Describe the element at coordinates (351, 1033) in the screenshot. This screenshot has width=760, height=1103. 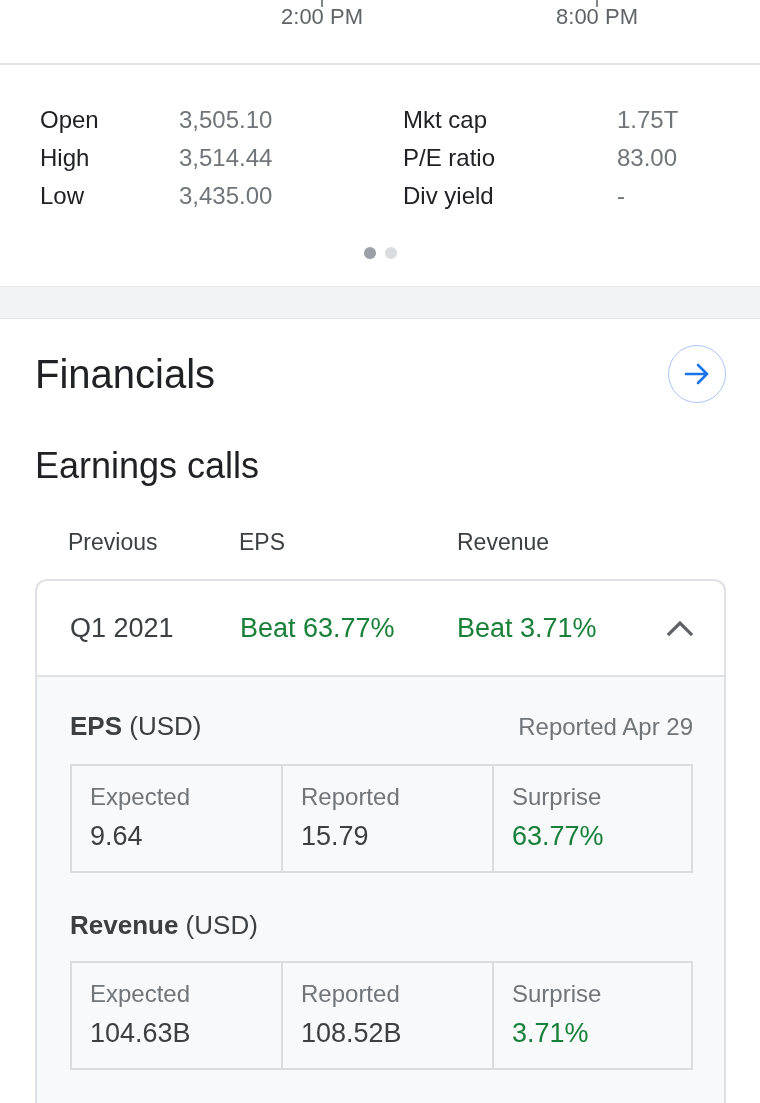
I see `cell-value: 108.52B` at that location.